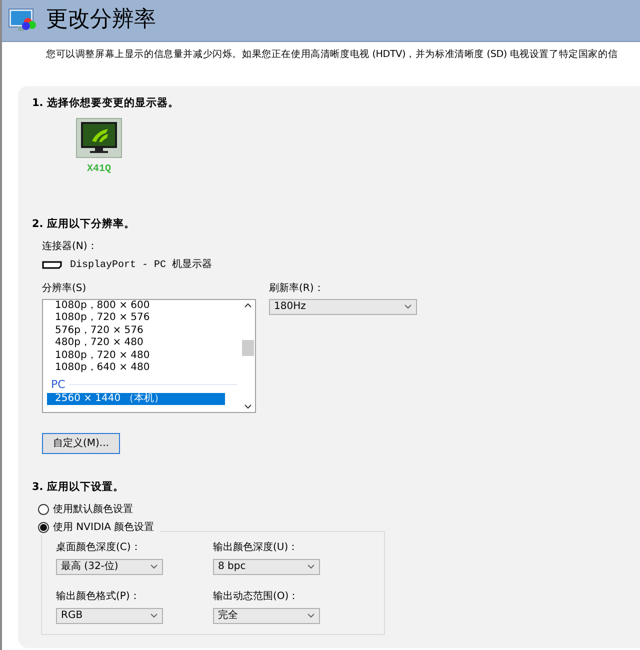 This screenshot has height=650, width=640. Describe the element at coordinates (266, 566) in the screenshot. I see `setting-dropdown: 8 bpc` at that location.